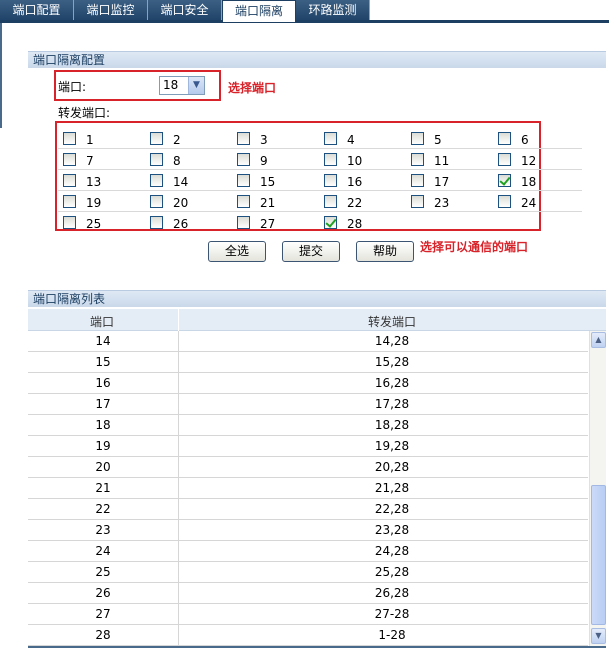 Image resolution: width=609 pixels, height=653 pixels. Describe the element at coordinates (362, 222) in the screenshot. I see `port-checkbox-item: 28` at that location.